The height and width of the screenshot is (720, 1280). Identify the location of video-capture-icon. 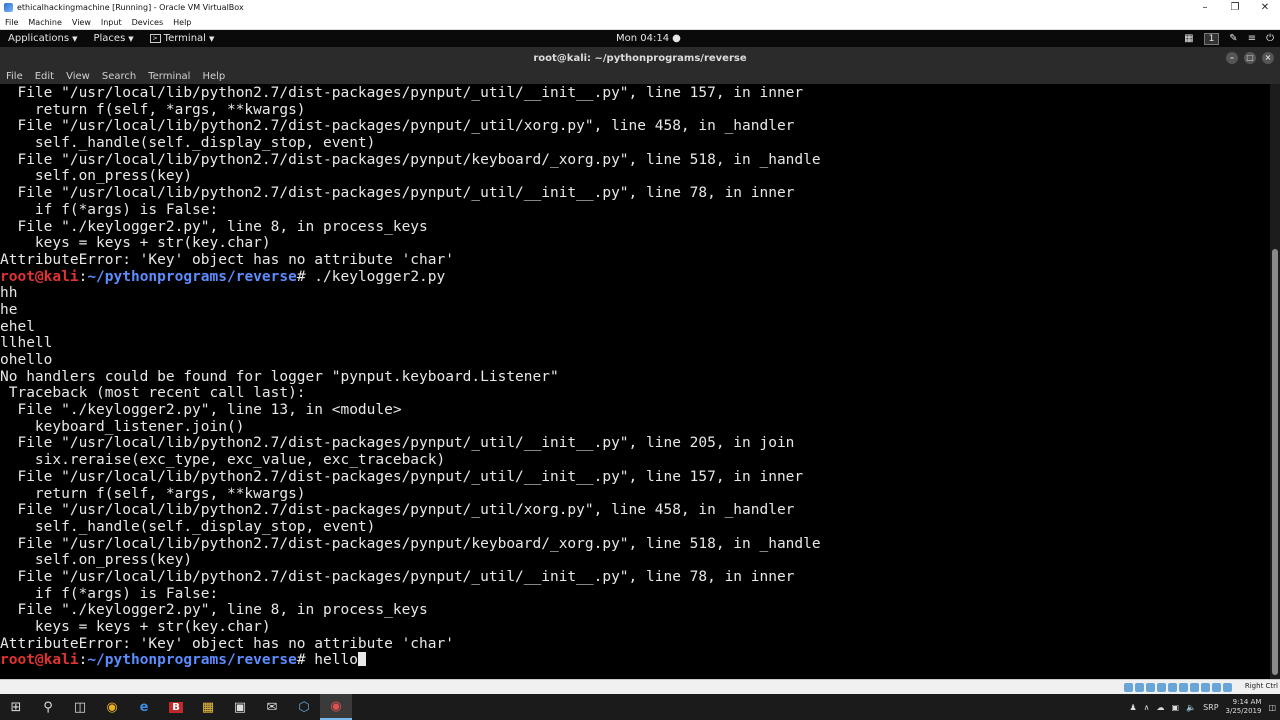
(1205, 687).